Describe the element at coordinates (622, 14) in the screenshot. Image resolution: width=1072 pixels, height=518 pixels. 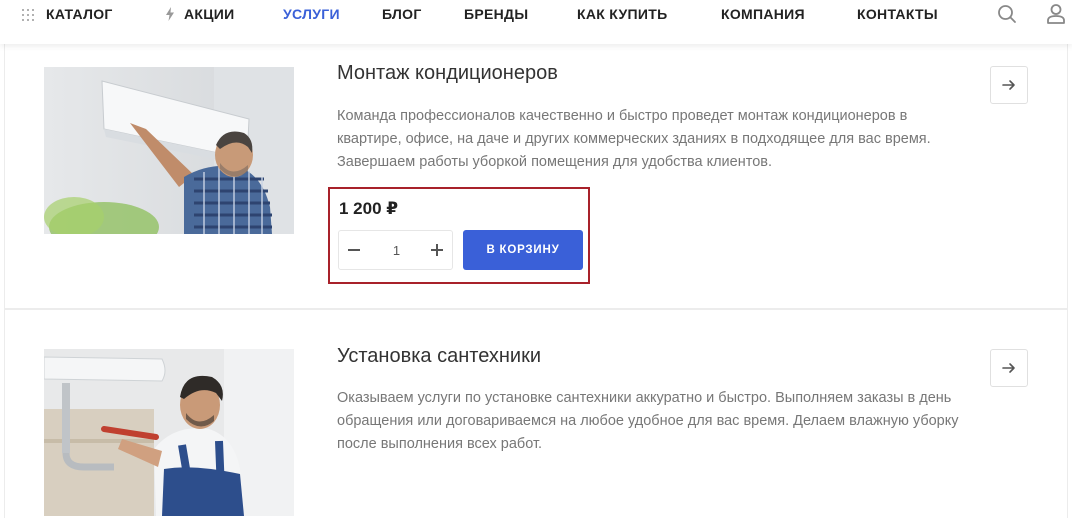
I see `nav-how-to-buy: КАК КУПИТЬ` at that location.